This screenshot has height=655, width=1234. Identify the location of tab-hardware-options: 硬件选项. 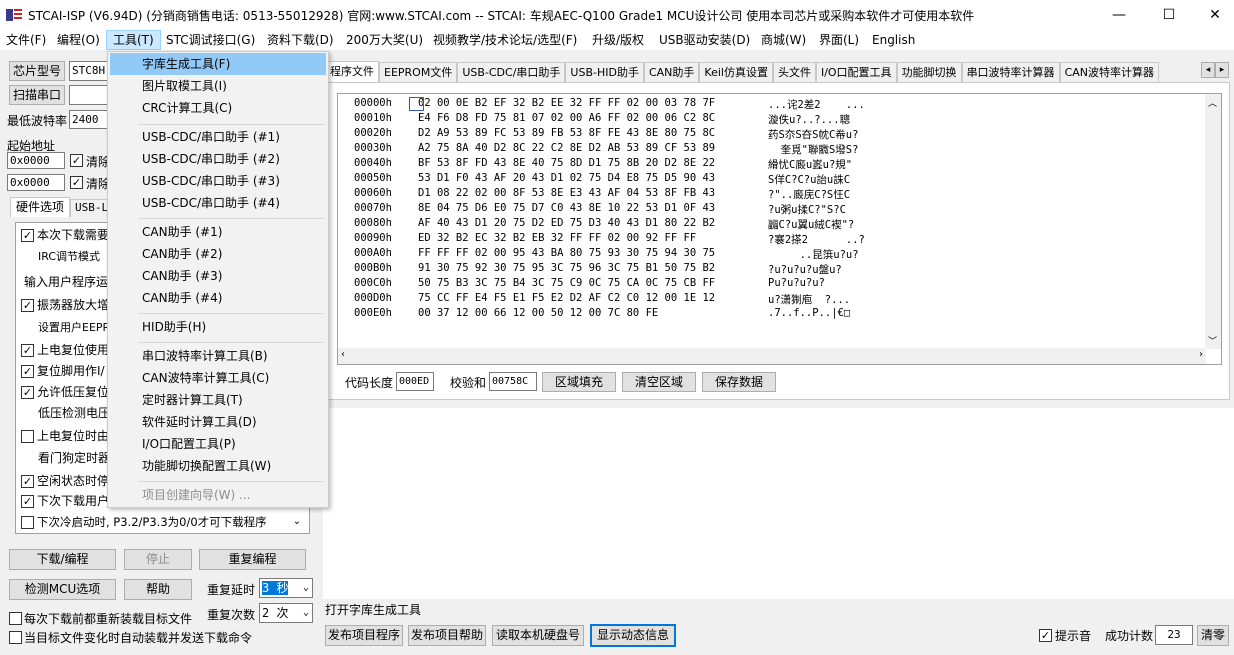
(40, 207).